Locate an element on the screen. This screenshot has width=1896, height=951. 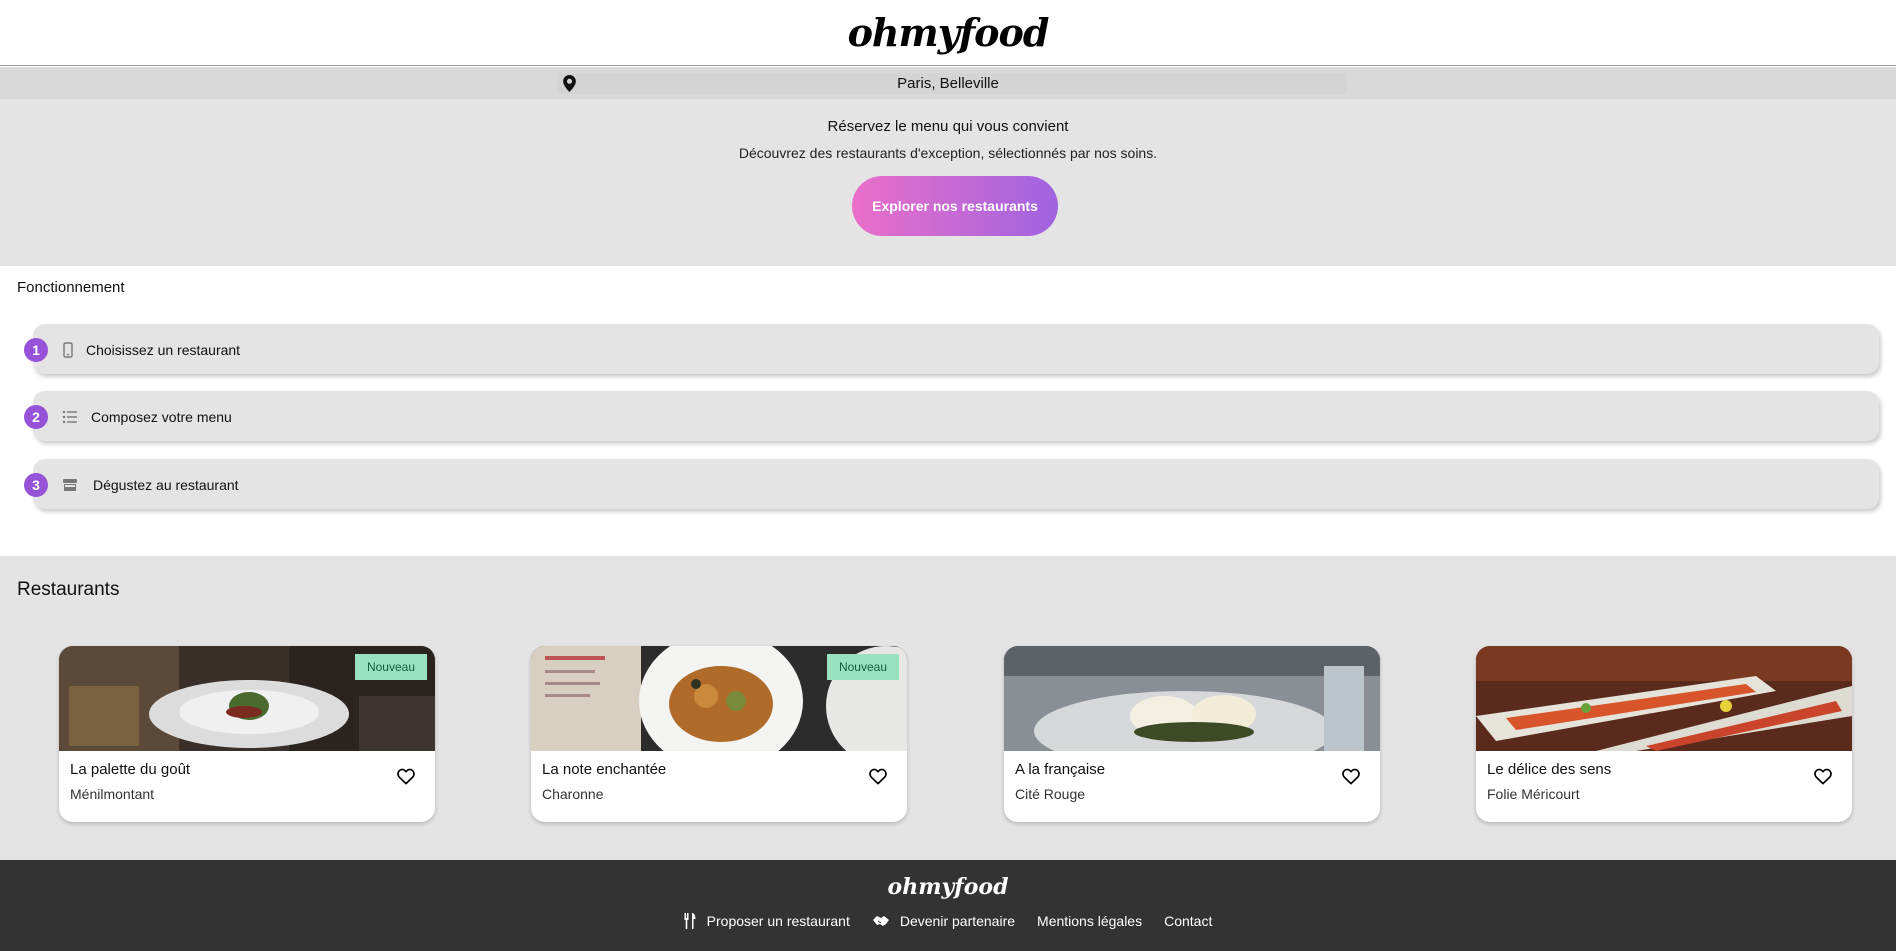
restaurant-area: Cité Rouge is located at coordinates (1050, 794).